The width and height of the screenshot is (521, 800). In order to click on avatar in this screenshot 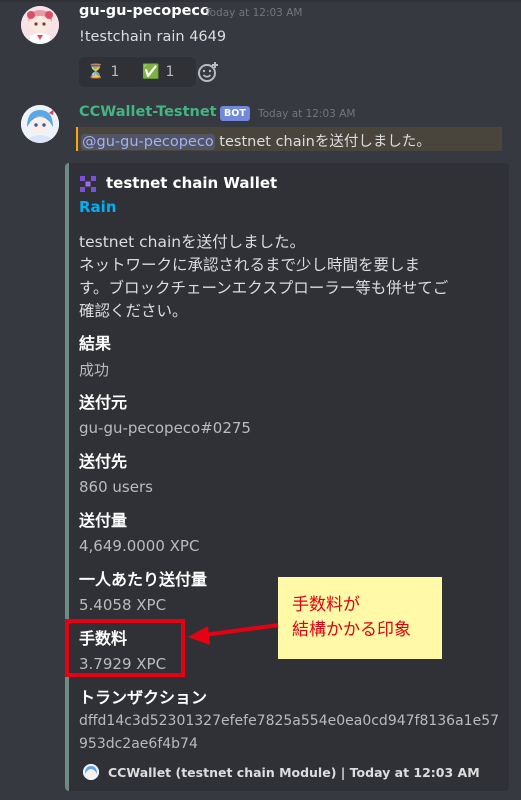, I will do `click(40, 25)`.